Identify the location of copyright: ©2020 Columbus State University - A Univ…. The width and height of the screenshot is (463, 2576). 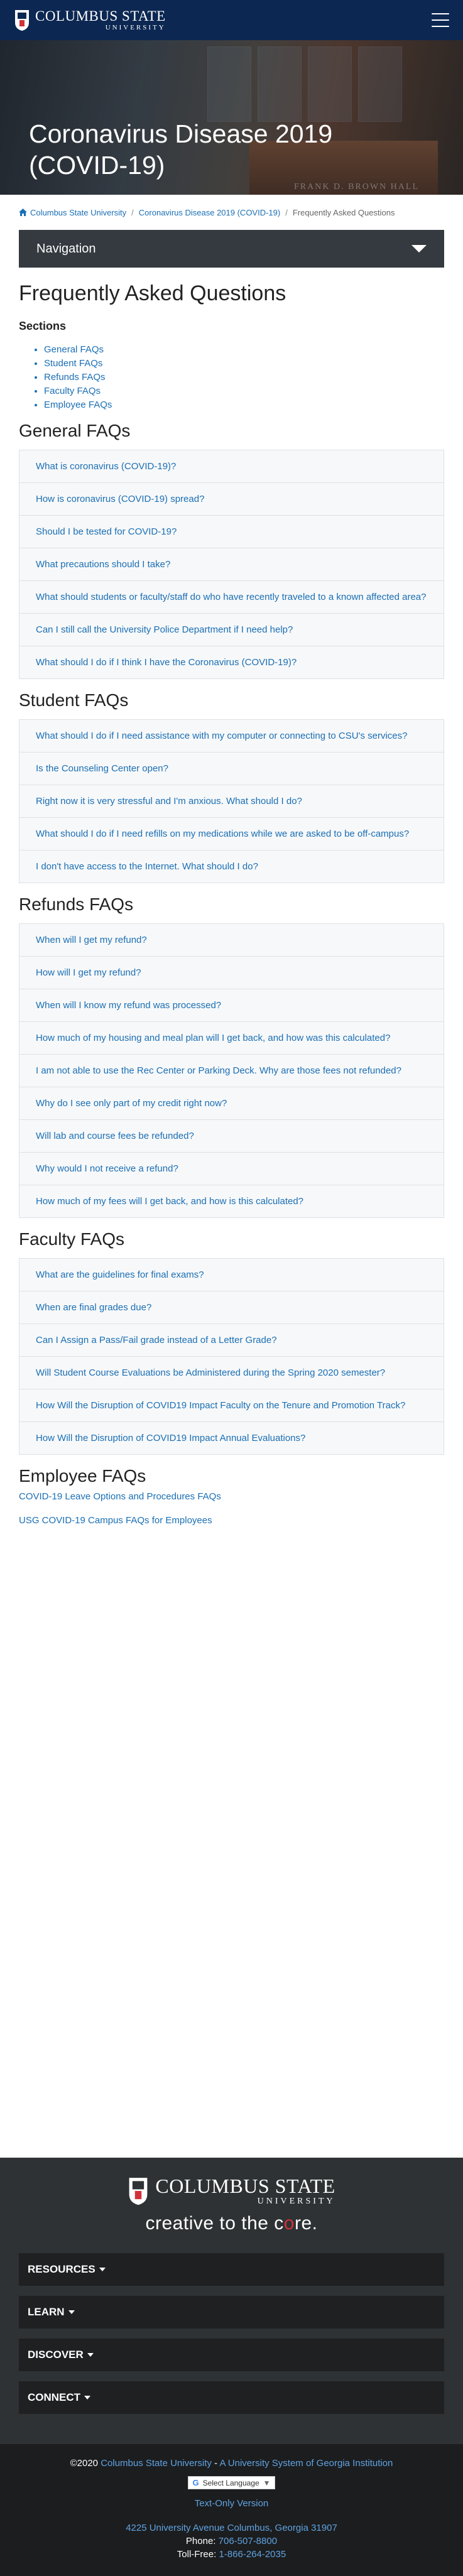
(231, 2463).